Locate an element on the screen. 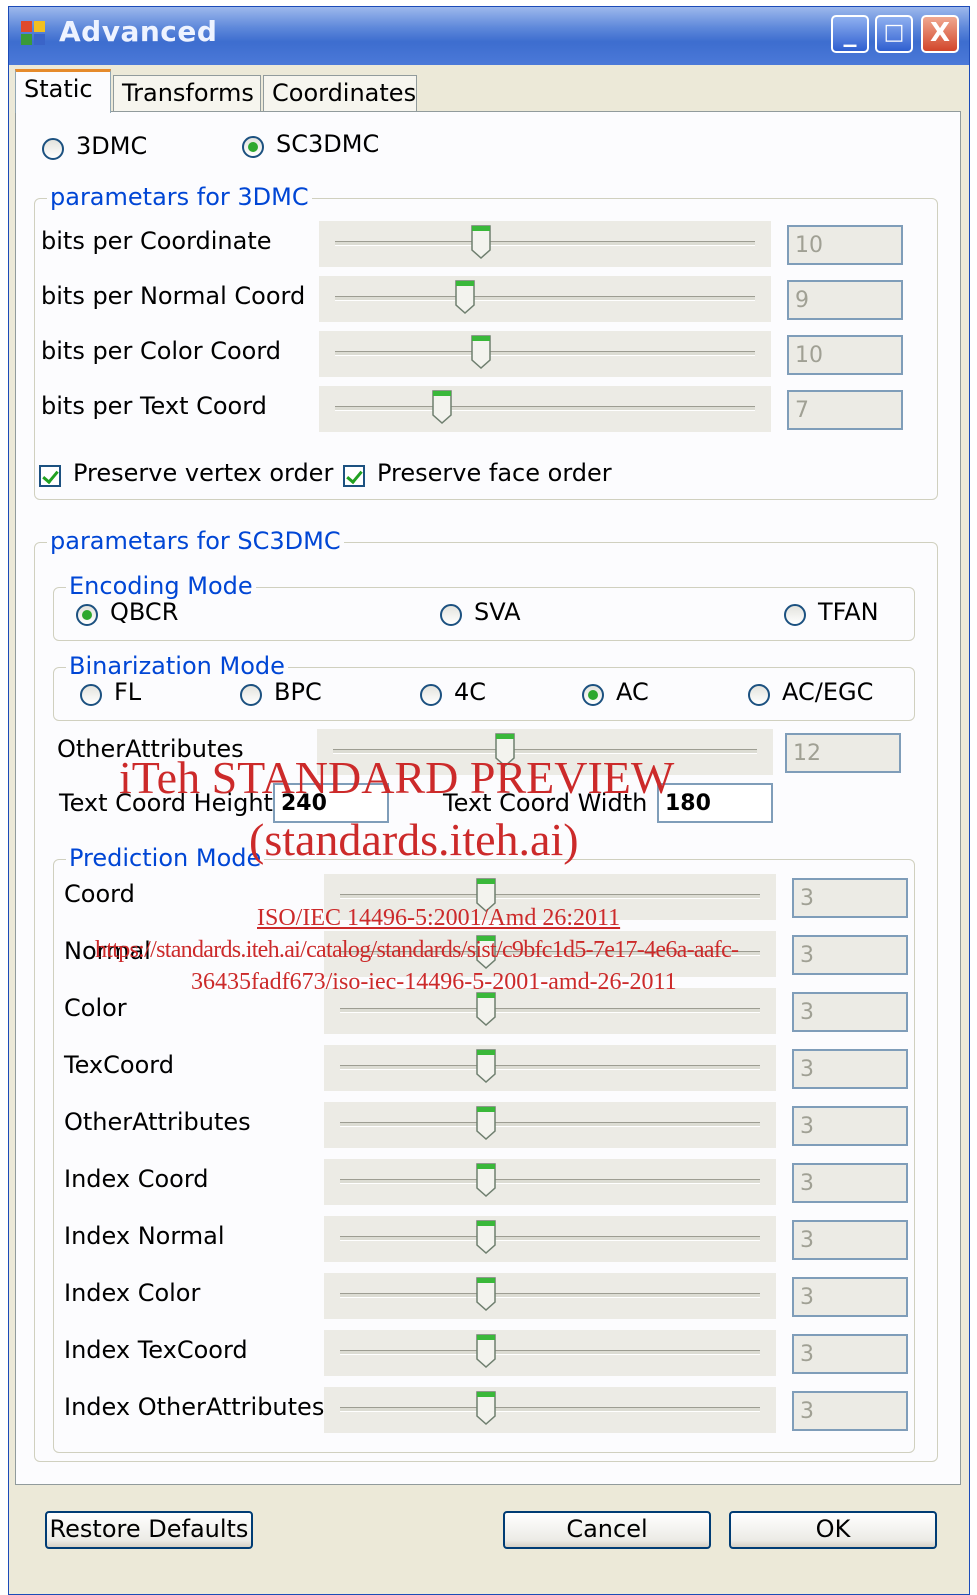 The height and width of the screenshot is (1595, 977). app-icon is located at coordinates (34, 34).